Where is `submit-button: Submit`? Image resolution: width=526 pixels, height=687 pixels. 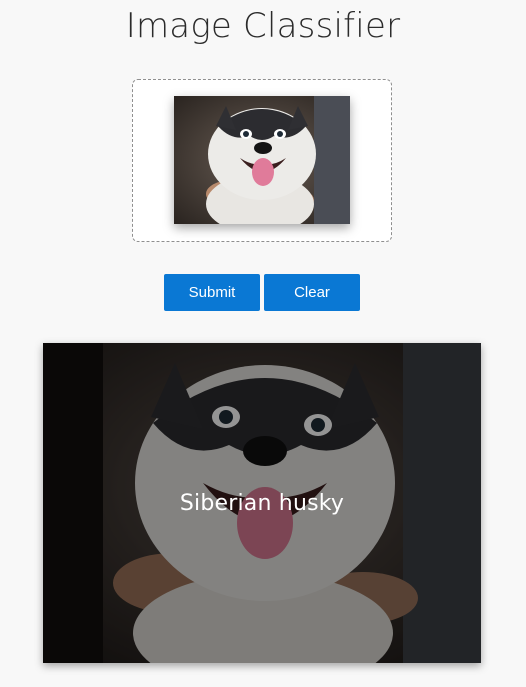 submit-button: Submit is located at coordinates (212, 292).